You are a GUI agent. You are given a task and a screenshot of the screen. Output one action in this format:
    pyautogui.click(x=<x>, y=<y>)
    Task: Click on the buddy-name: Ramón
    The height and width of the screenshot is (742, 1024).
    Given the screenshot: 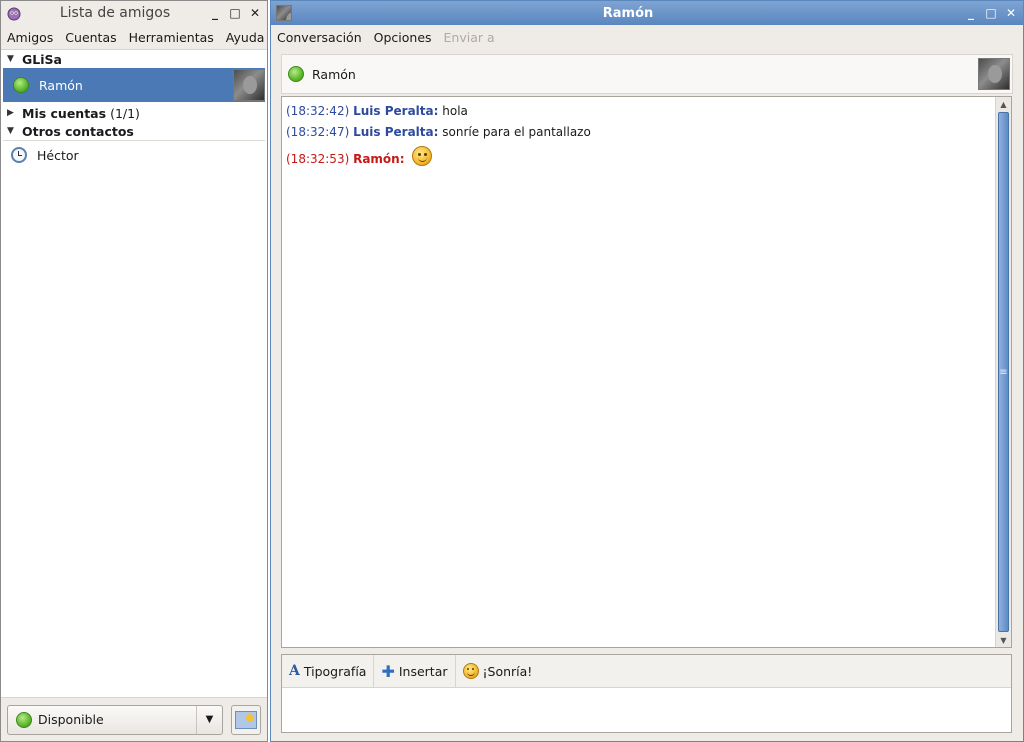 What is the action you would take?
    pyautogui.click(x=61, y=85)
    